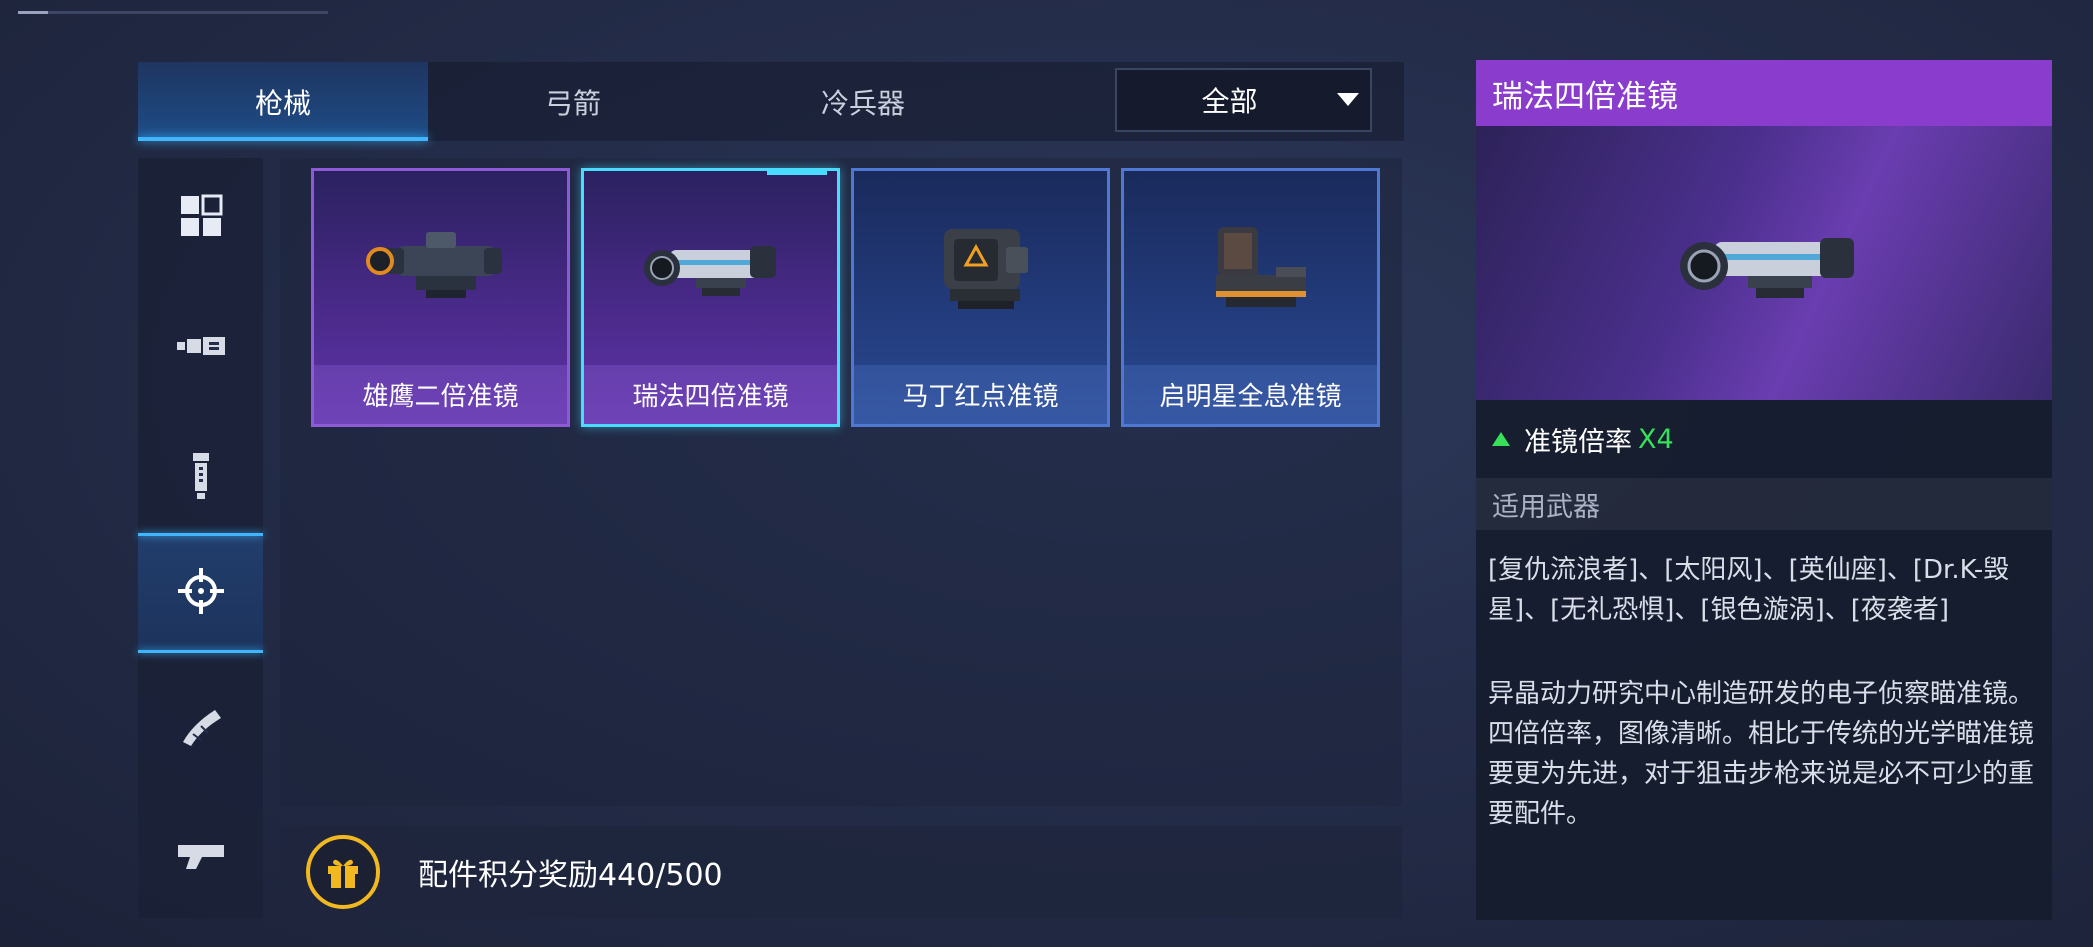  What do you see at coordinates (1250, 266) in the screenshot?
I see `holographic-scope-image` at bounding box center [1250, 266].